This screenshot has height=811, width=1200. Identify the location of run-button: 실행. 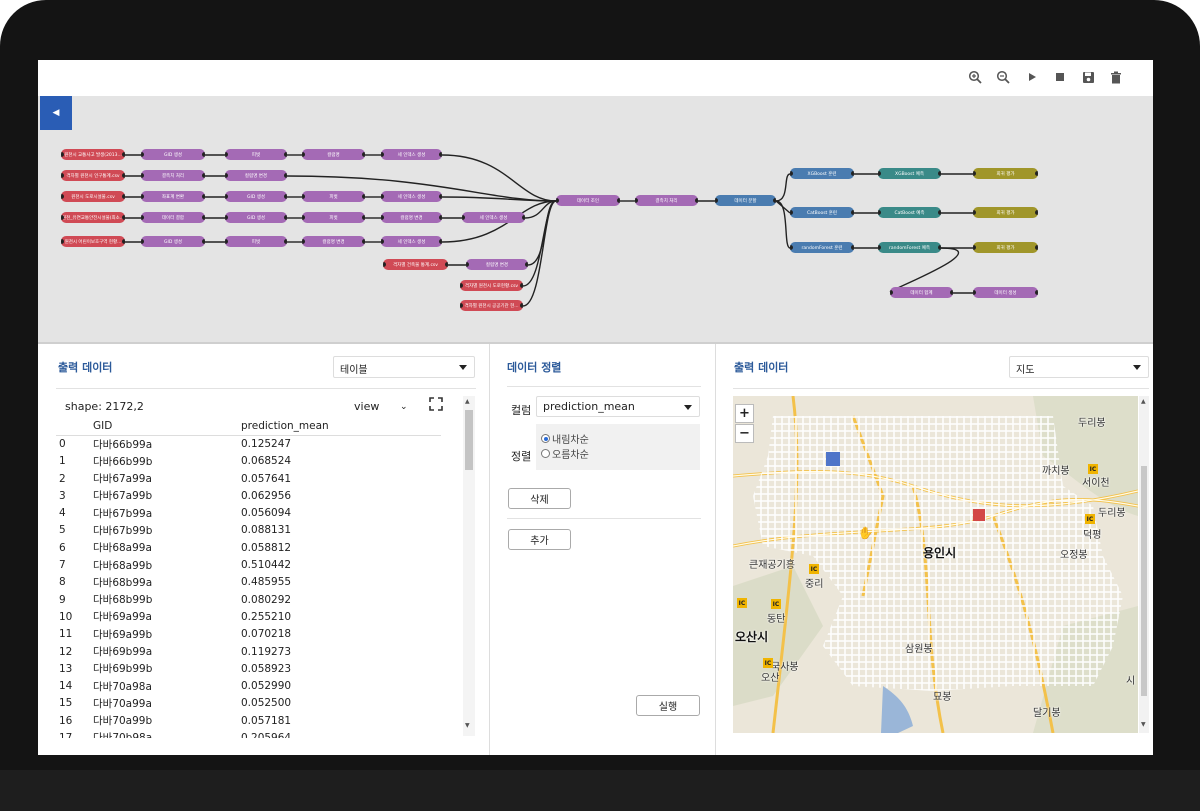
(668, 705).